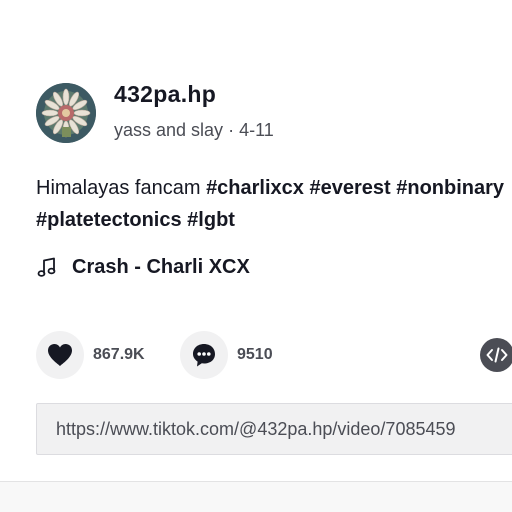 Image resolution: width=512 pixels, height=512 pixels. I want to click on comment-count: 9510, so click(255, 354).